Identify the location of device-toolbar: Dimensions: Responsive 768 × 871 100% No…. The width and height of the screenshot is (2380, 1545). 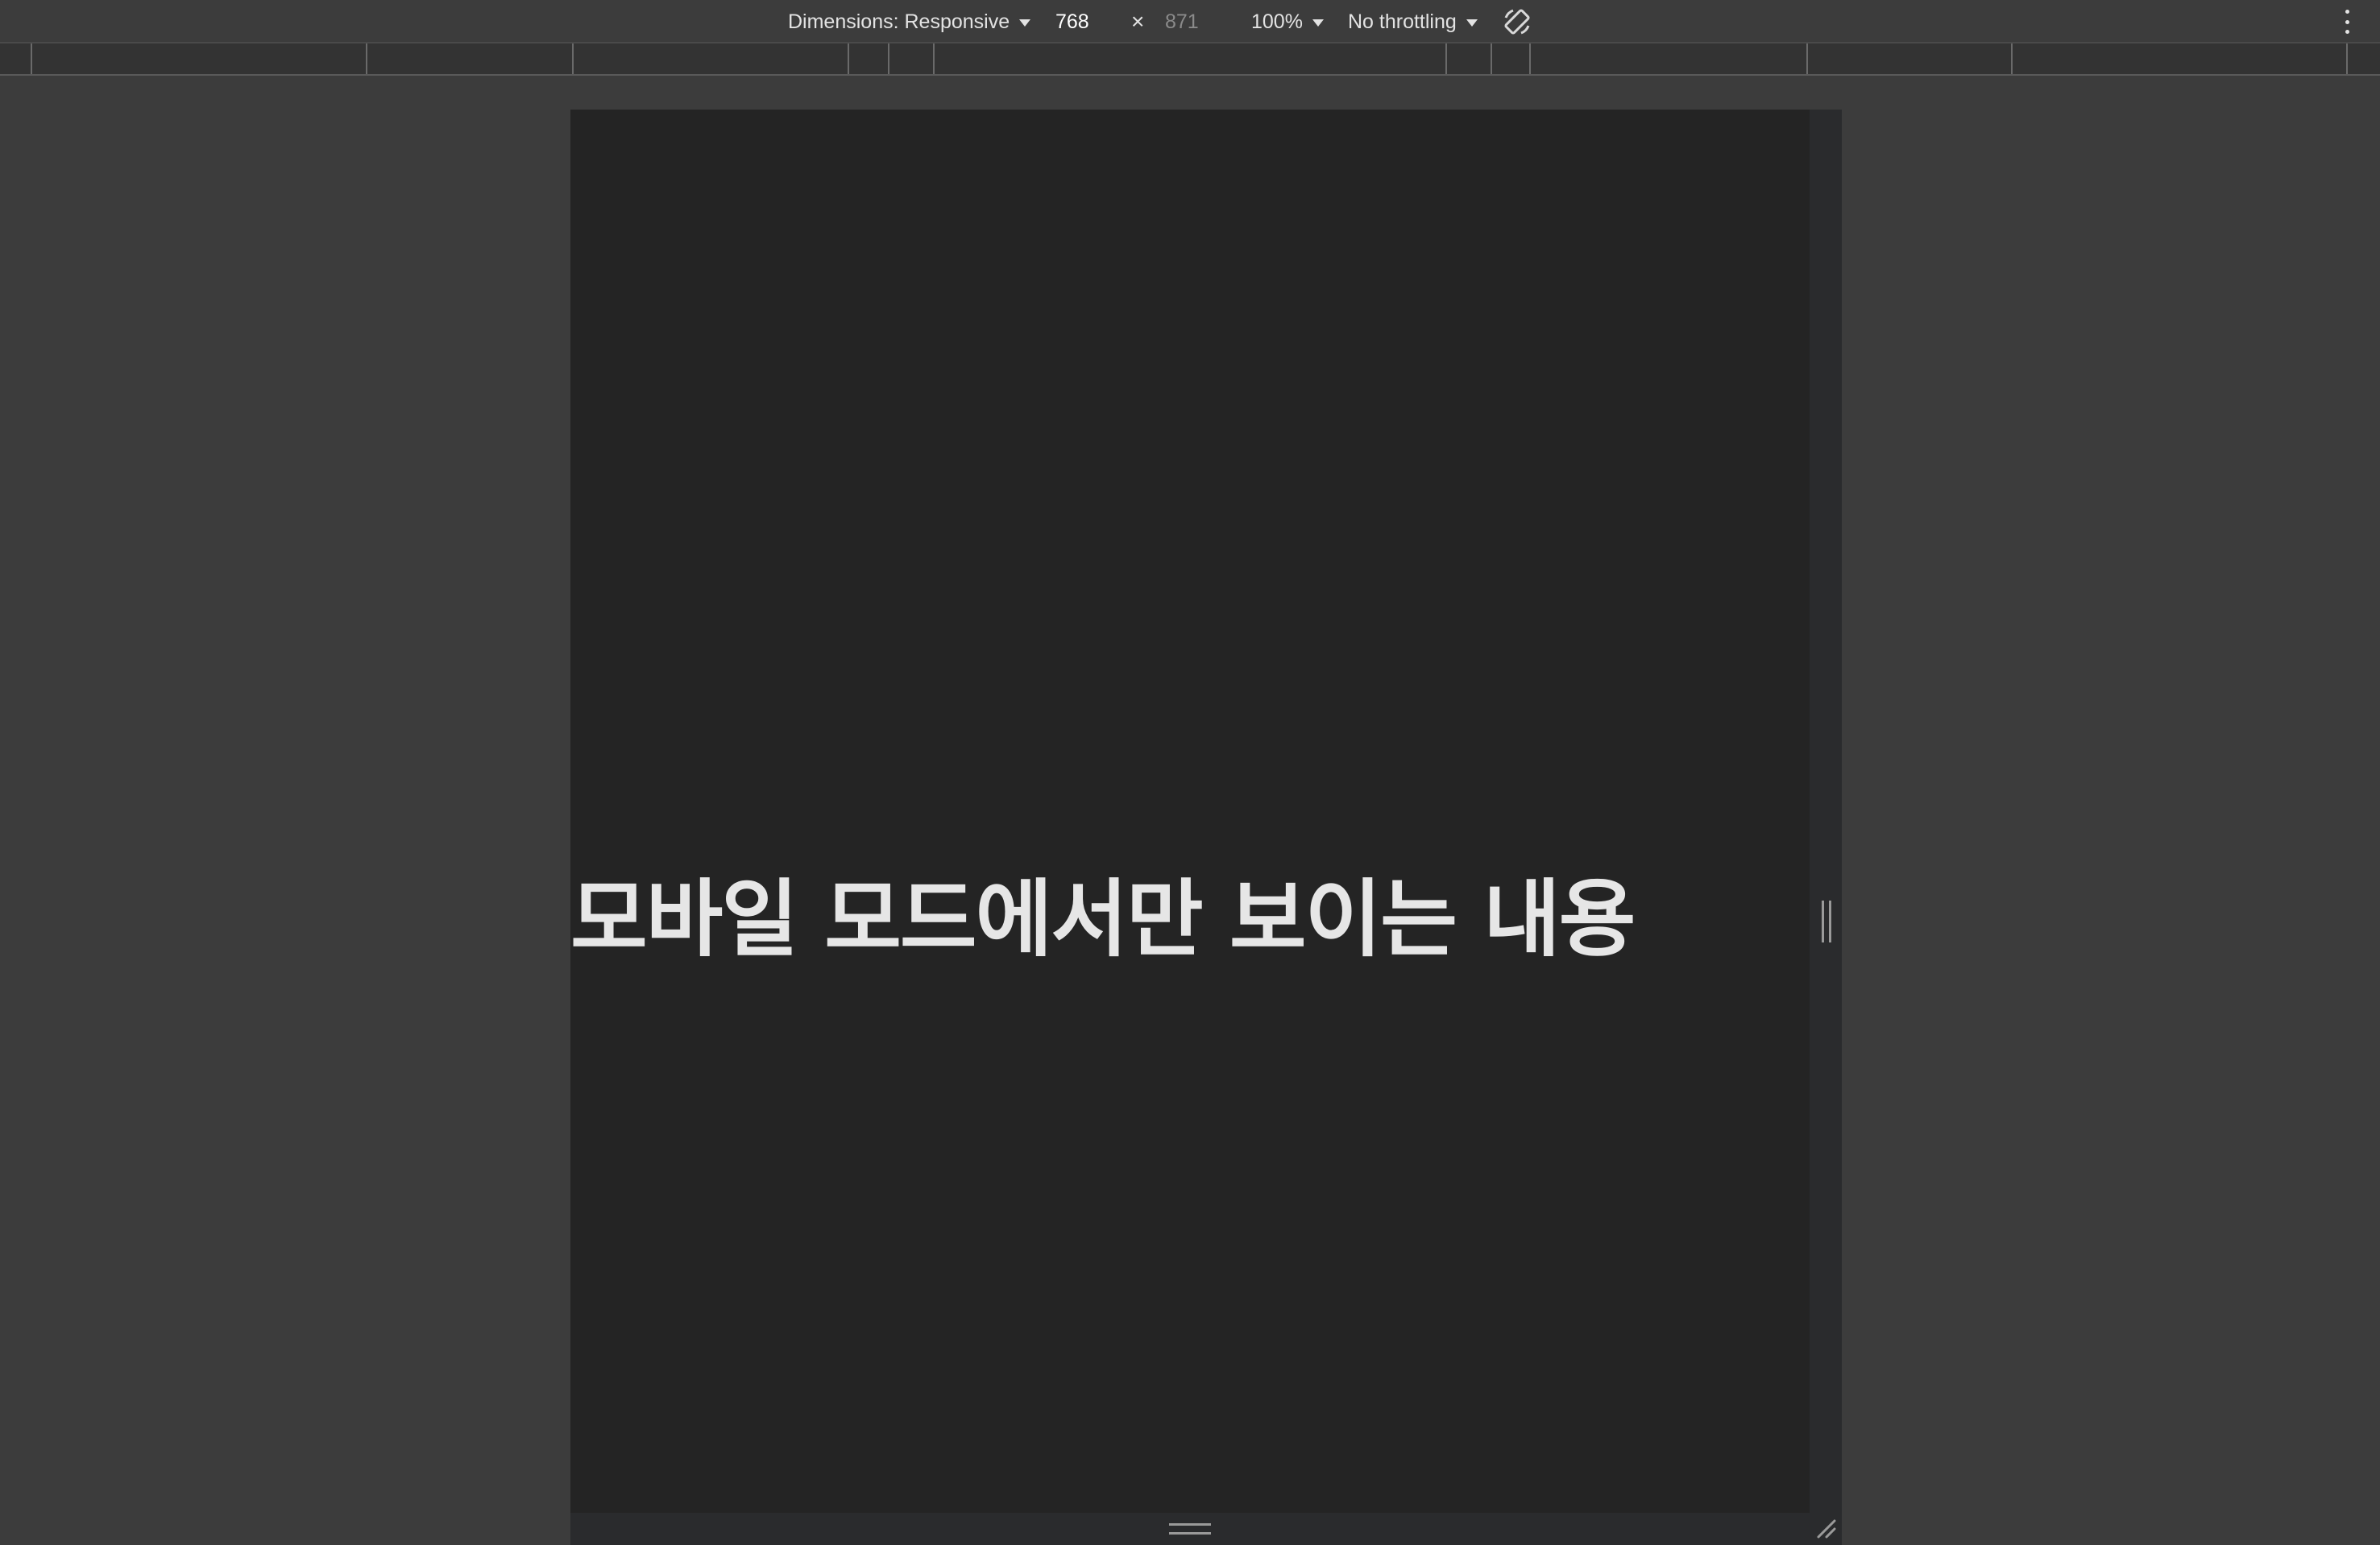
(1190, 21).